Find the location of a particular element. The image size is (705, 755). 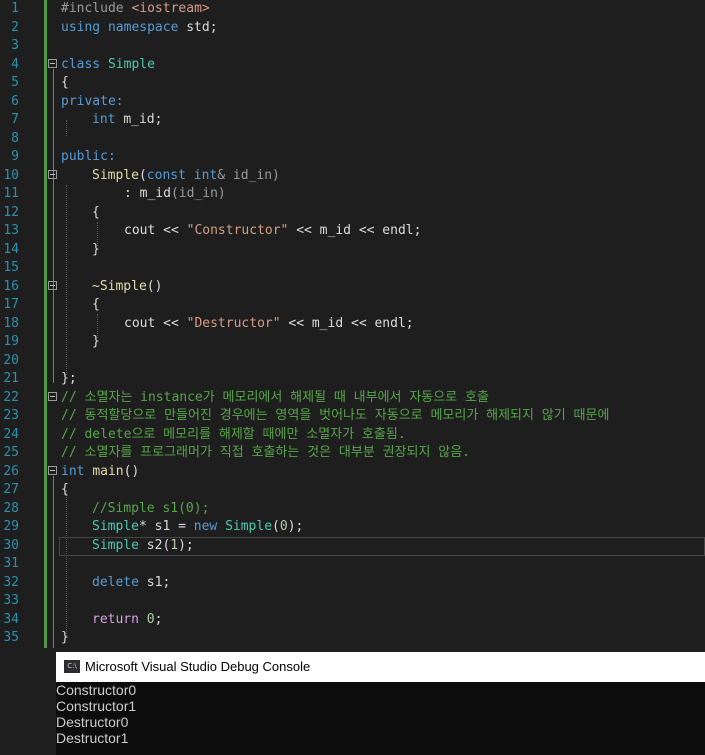

line-number: 15 is located at coordinates (11, 267).